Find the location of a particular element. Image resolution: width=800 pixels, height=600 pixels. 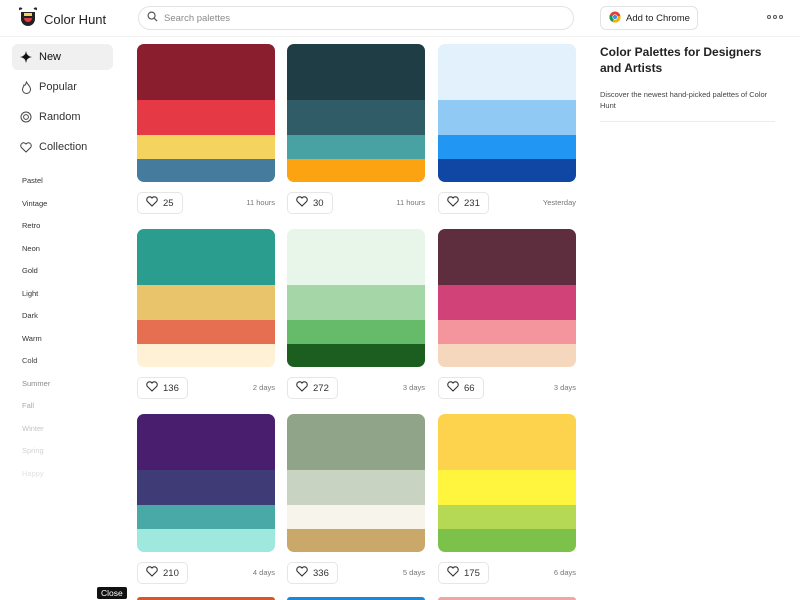

close-button: Close is located at coordinates (112, 593).